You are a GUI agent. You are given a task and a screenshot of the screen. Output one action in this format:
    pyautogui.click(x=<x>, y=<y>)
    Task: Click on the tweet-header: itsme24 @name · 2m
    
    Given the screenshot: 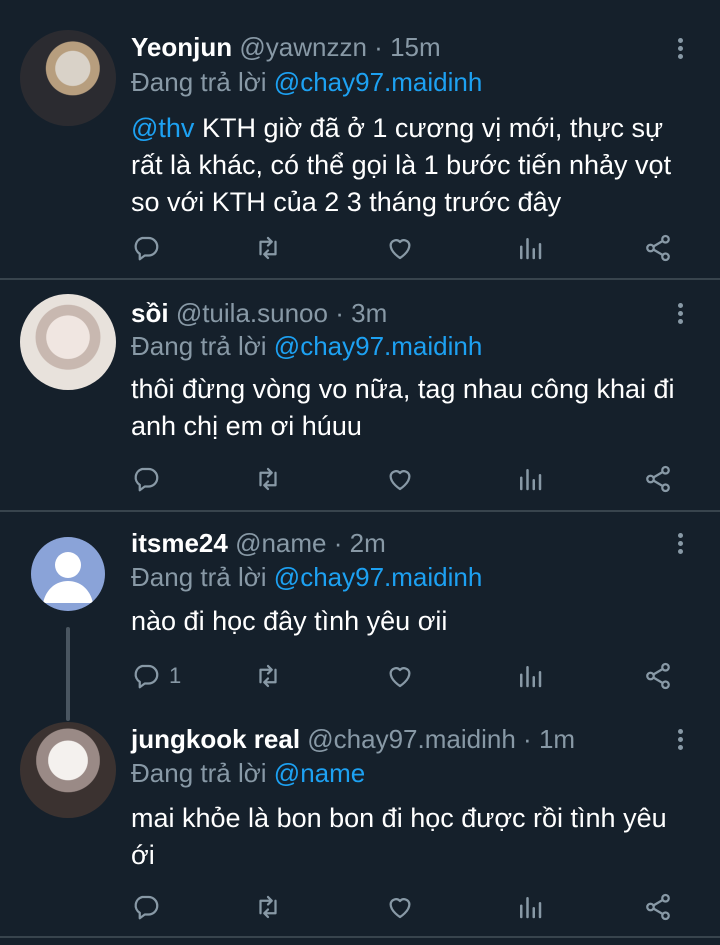 What is the action you would take?
    pyautogui.click(x=258, y=543)
    